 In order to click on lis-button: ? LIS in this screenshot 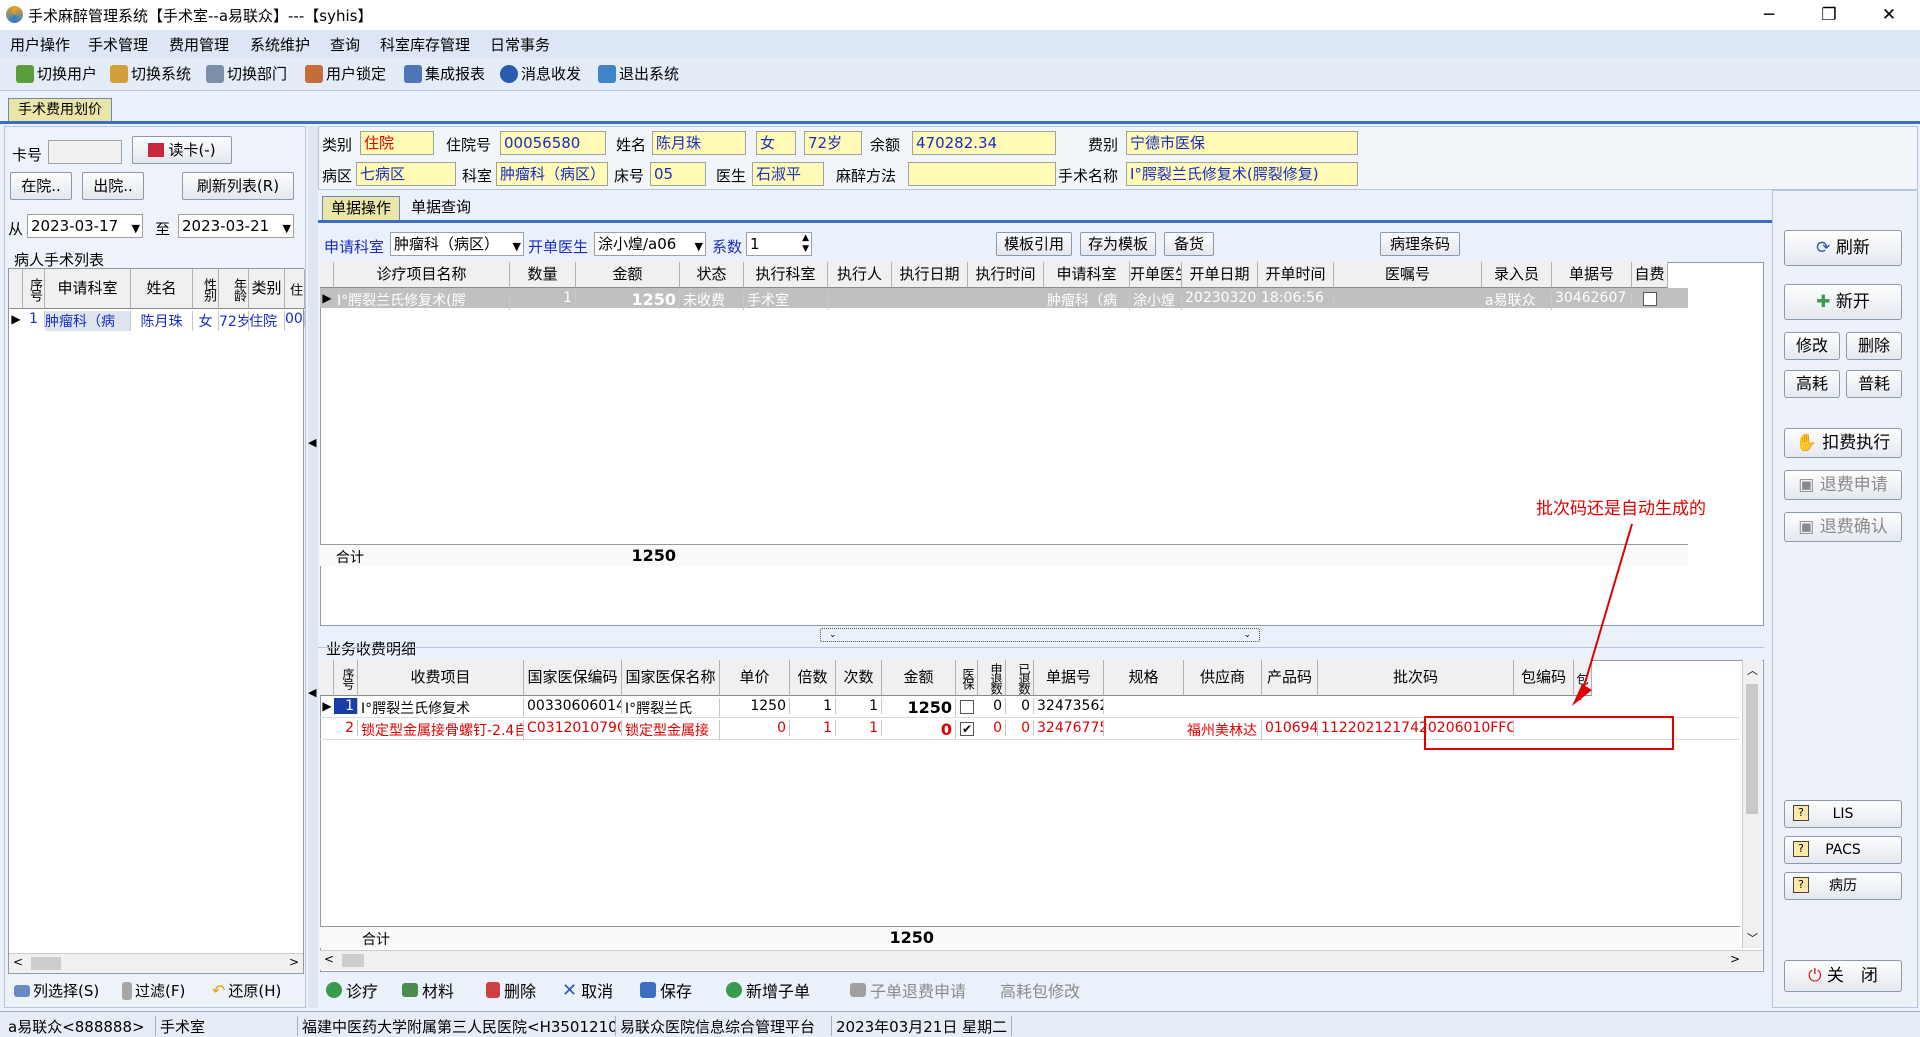, I will do `click(1843, 814)`.